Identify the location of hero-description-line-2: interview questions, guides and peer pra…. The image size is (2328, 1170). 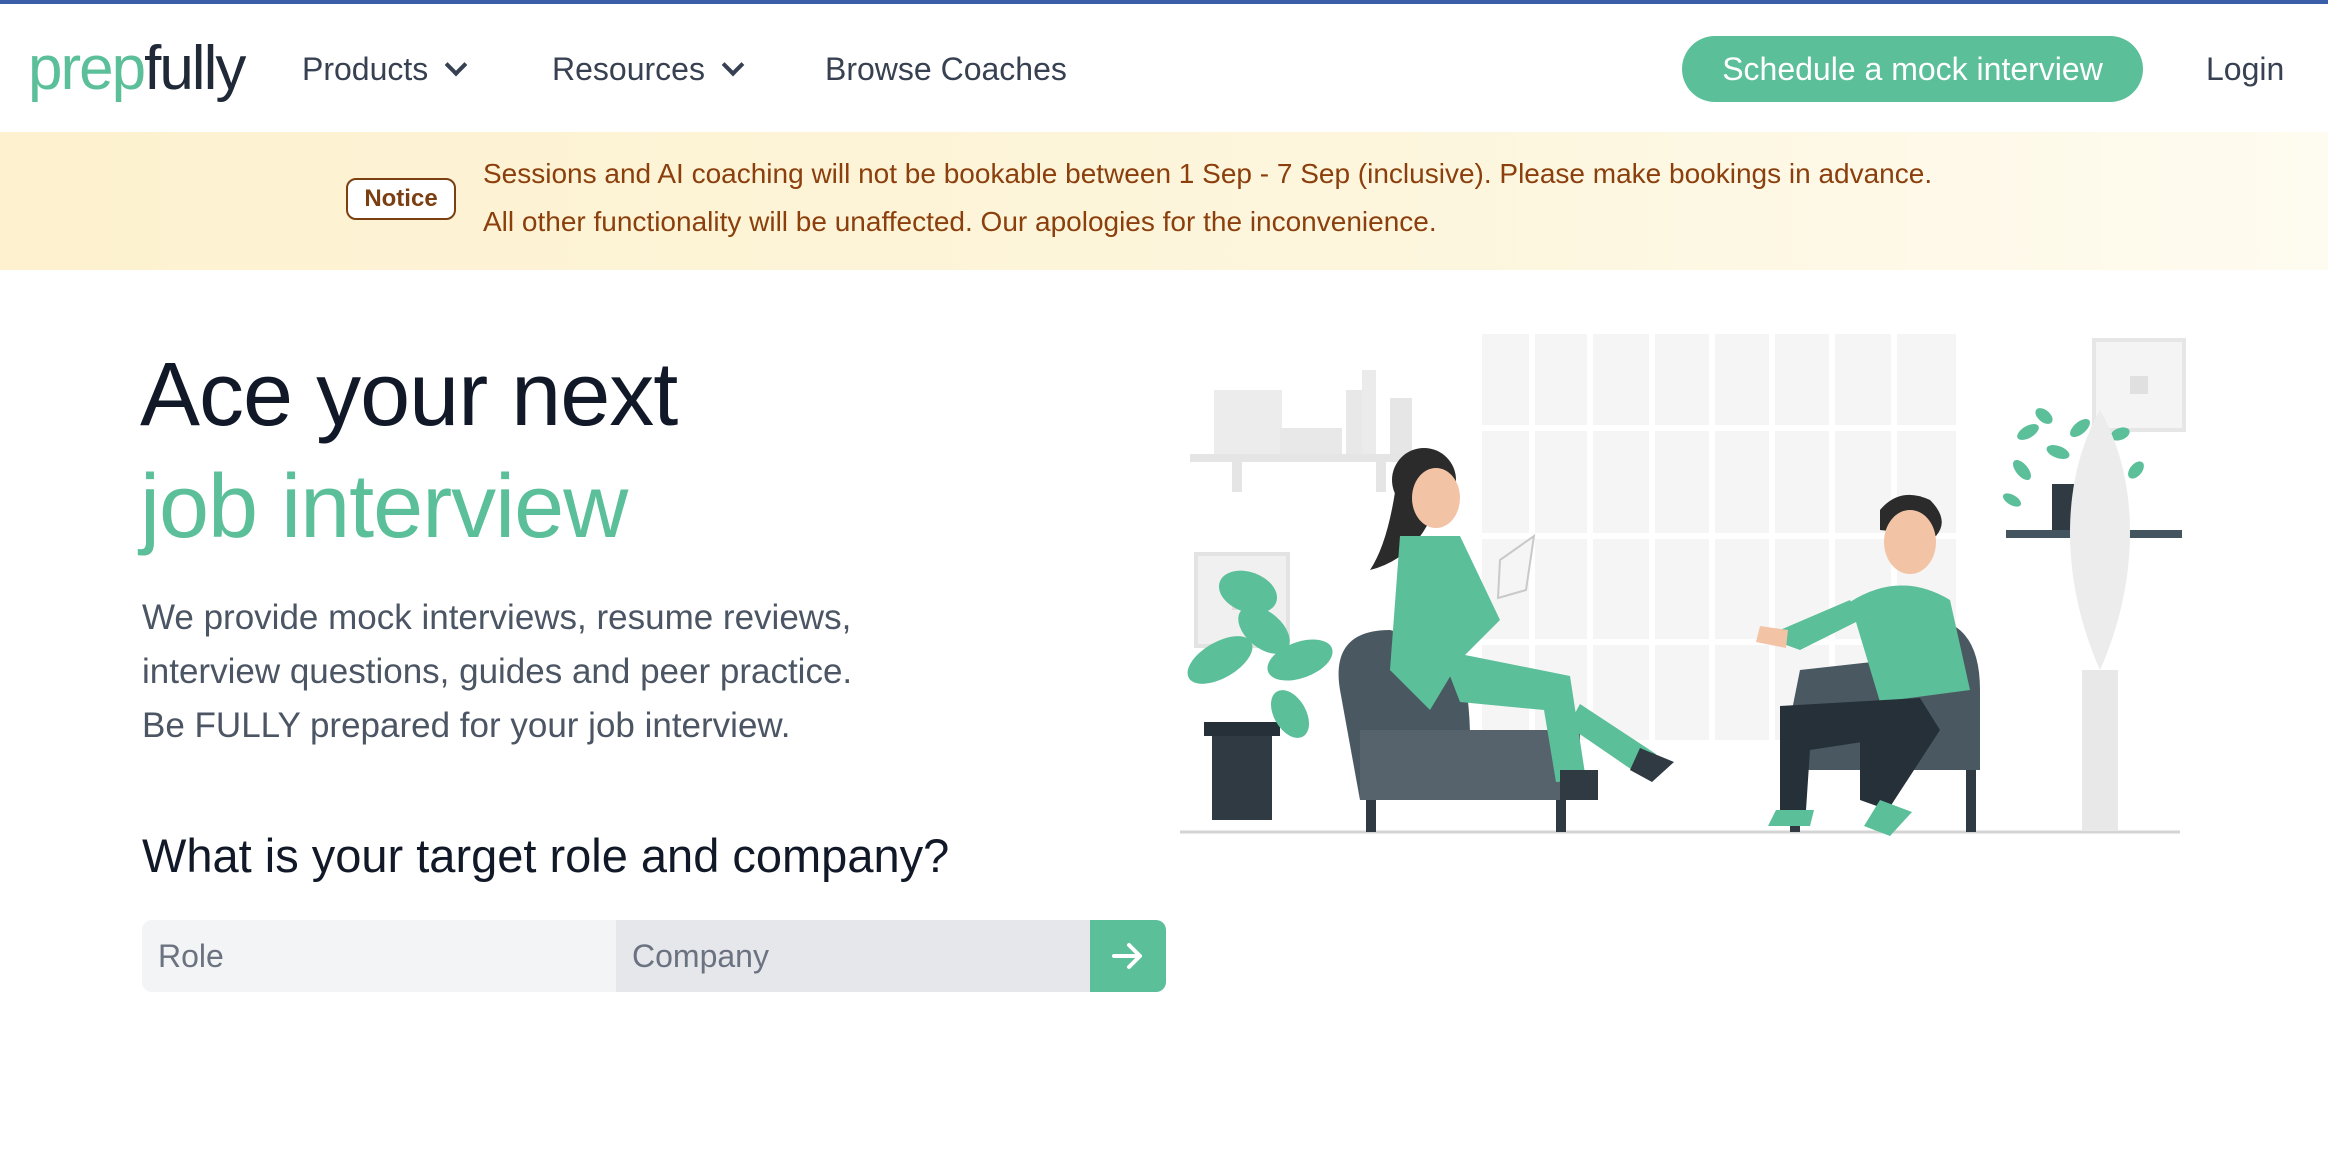
(497, 671).